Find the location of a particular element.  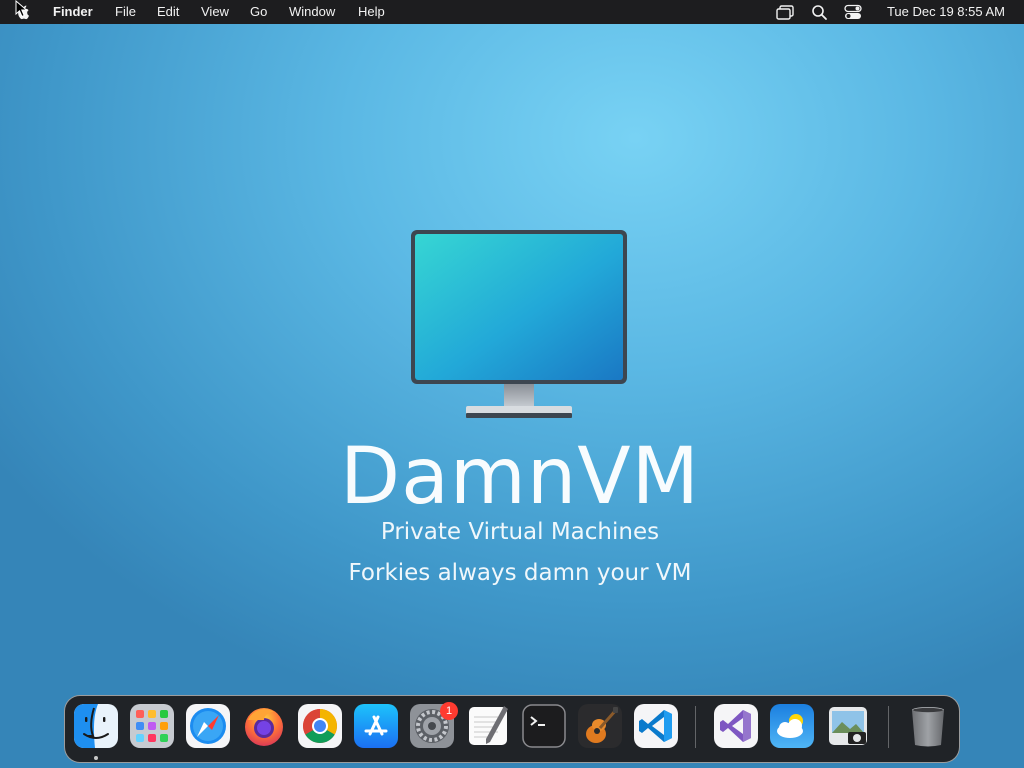

menu-window: Window is located at coordinates (312, 11).